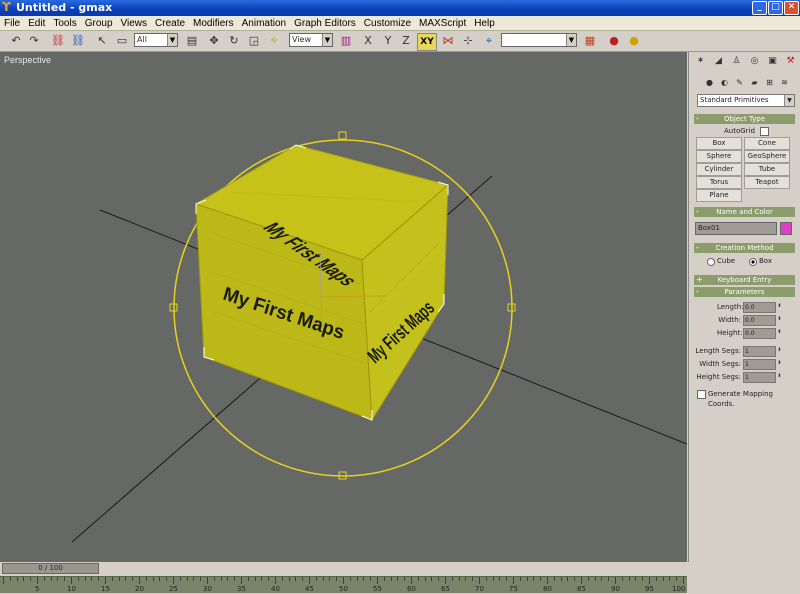 The image size is (800, 594). What do you see at coordinates (701, 394) in the screenshot?
I see `gen-mapping-checkbox` at bounding box center [701, 394].